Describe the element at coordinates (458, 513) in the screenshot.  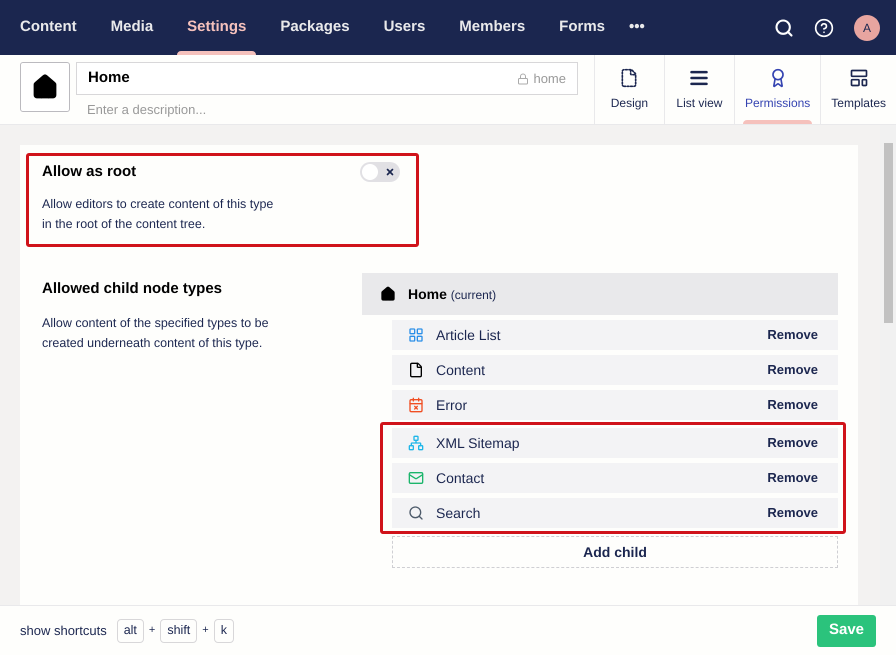
I see `child-type-name: Search` at that location.